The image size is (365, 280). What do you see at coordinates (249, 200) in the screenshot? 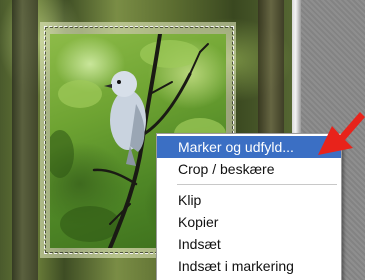
I see `menu-item-cut: Klip` at bounding box center [249, 200].